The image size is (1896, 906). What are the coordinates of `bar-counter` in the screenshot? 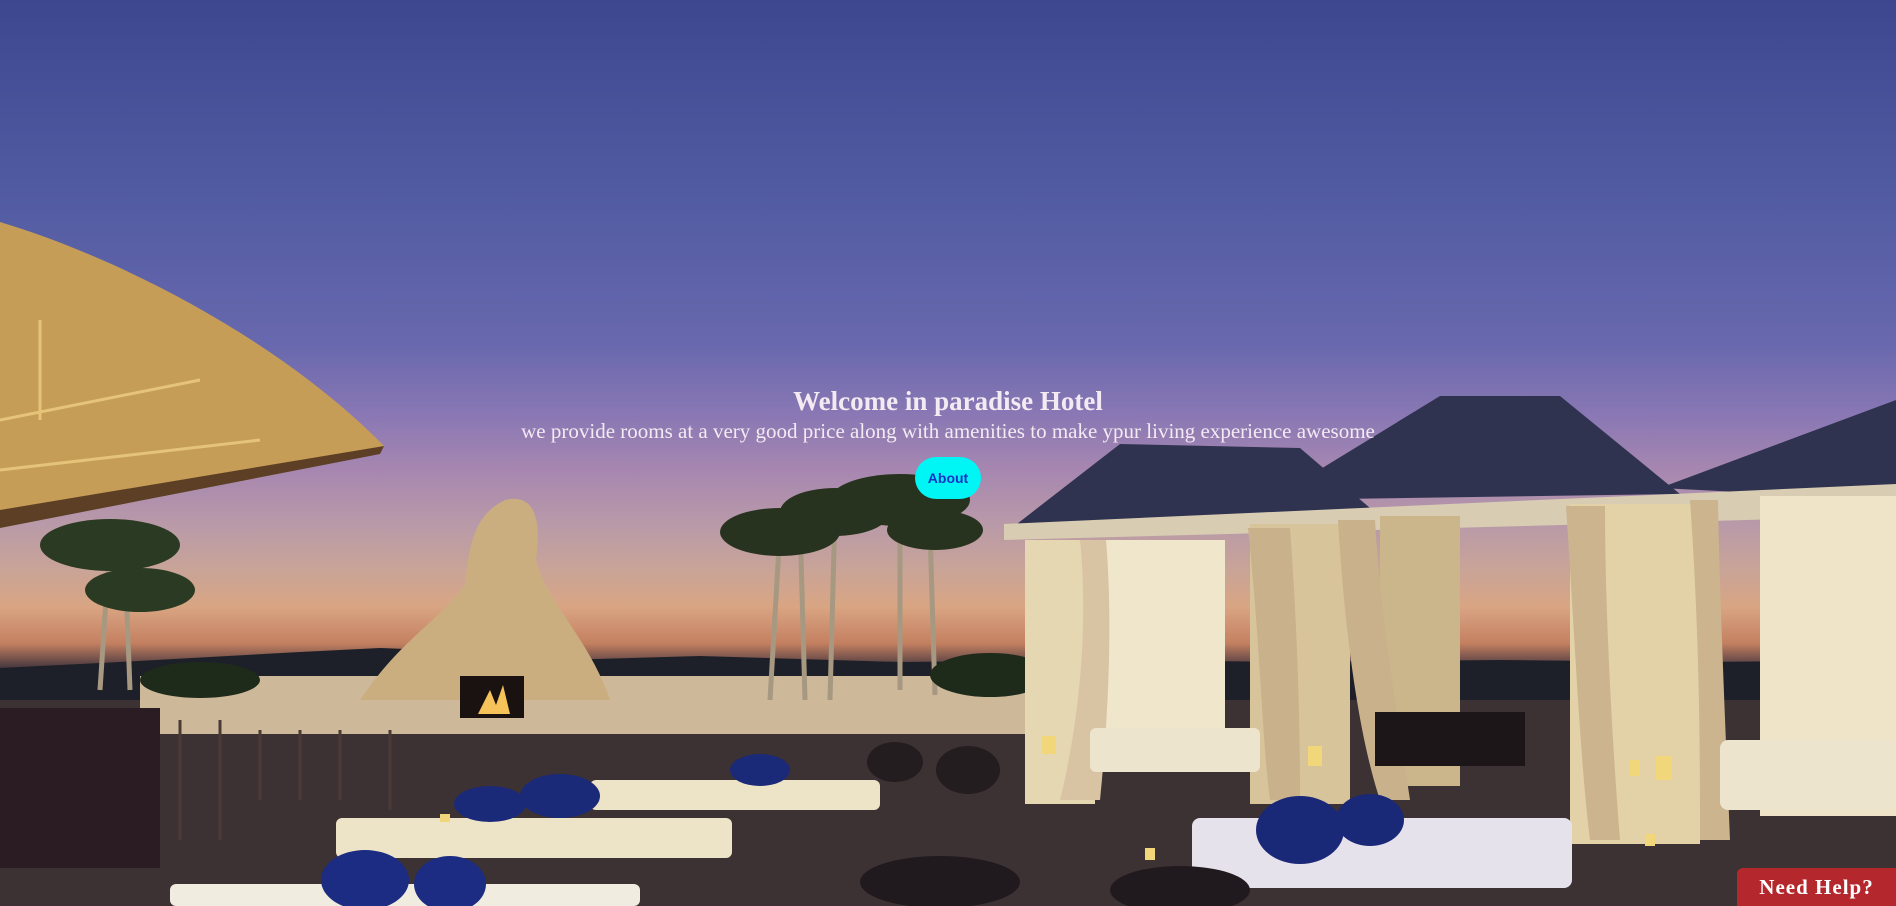 It's located at (80, 788).